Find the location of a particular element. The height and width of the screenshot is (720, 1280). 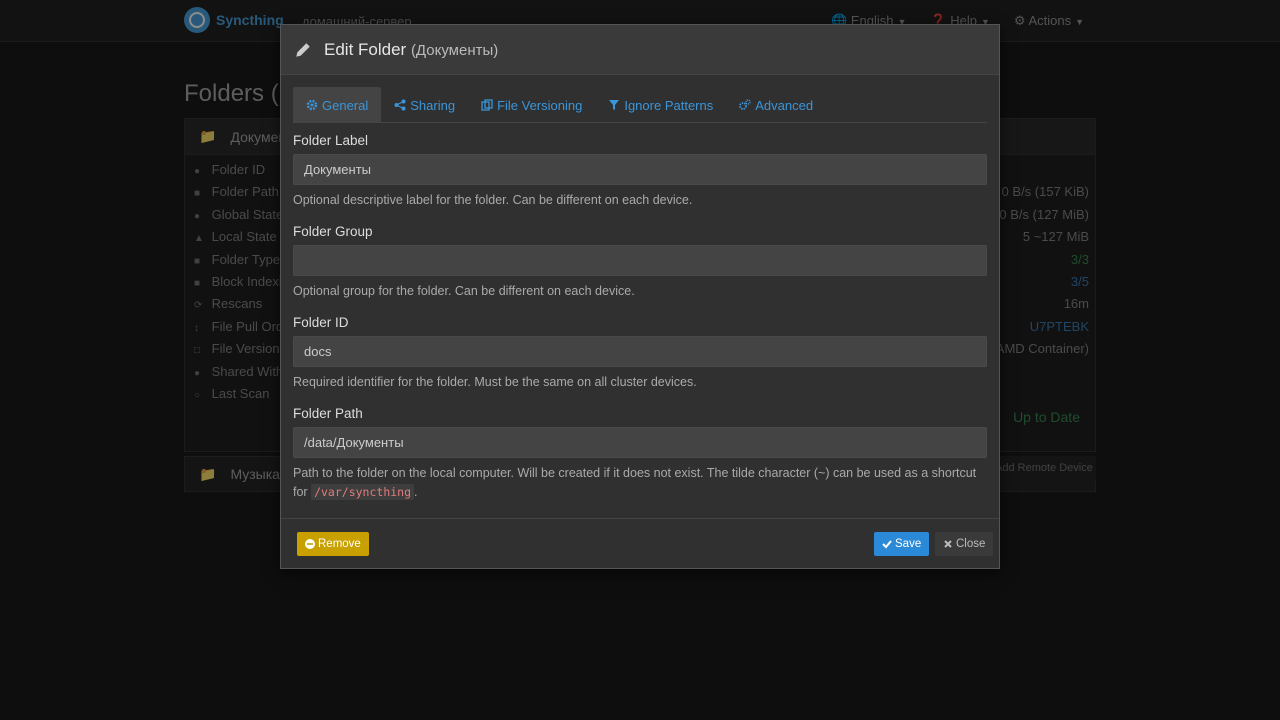

folder-label-input is located at coordinates (640, 169).